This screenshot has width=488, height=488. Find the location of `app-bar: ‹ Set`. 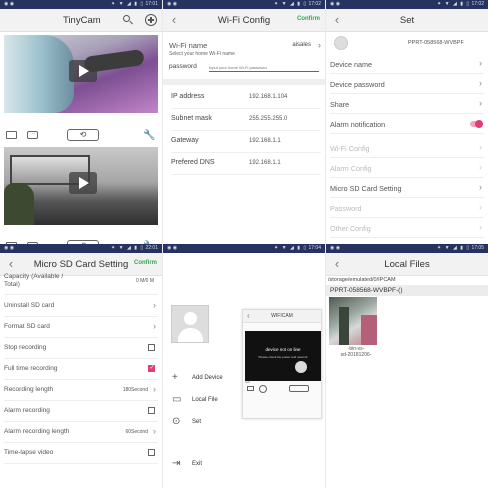

app-bar: ‹ Set is located at coordinates (407, 20).